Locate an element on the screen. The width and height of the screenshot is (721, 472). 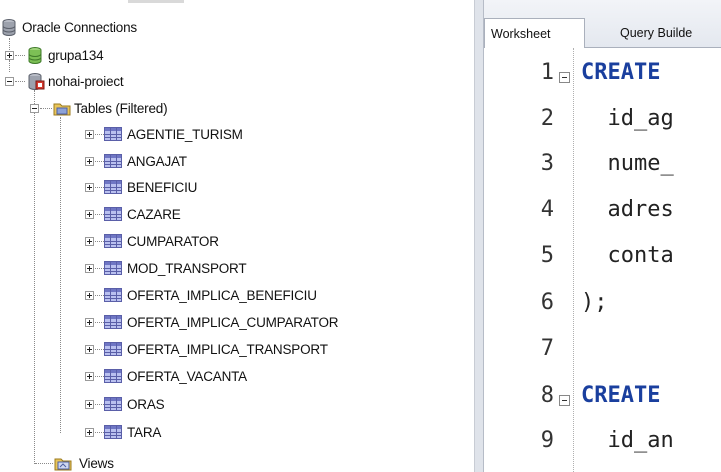
code-line: 7 is located at coordinates (602, 355).